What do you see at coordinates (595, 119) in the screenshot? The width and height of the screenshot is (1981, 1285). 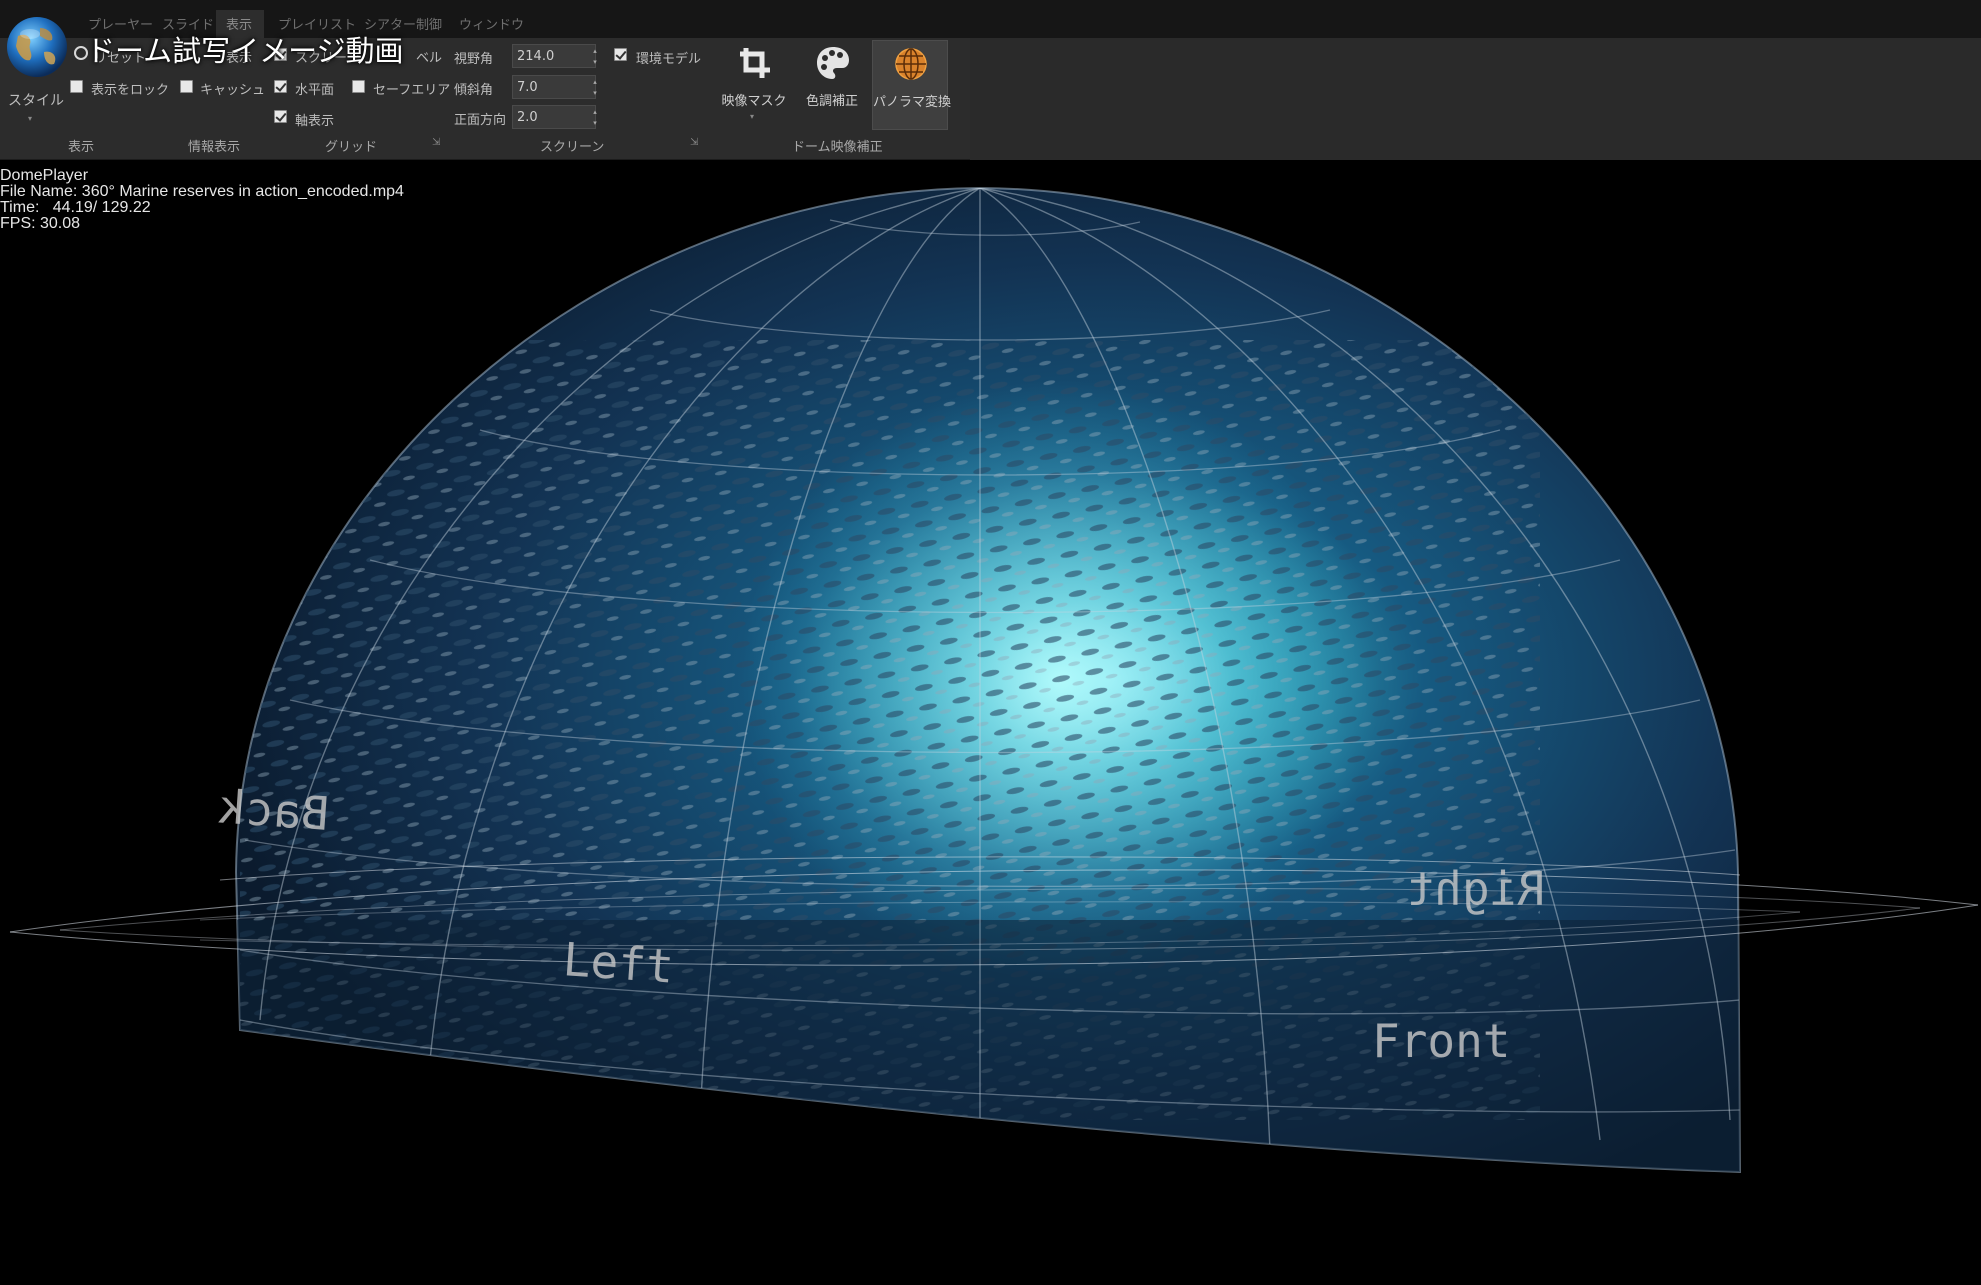 I see `front-direction-spinner-icon: ▴ ▾` at bounding box center [595, 119].